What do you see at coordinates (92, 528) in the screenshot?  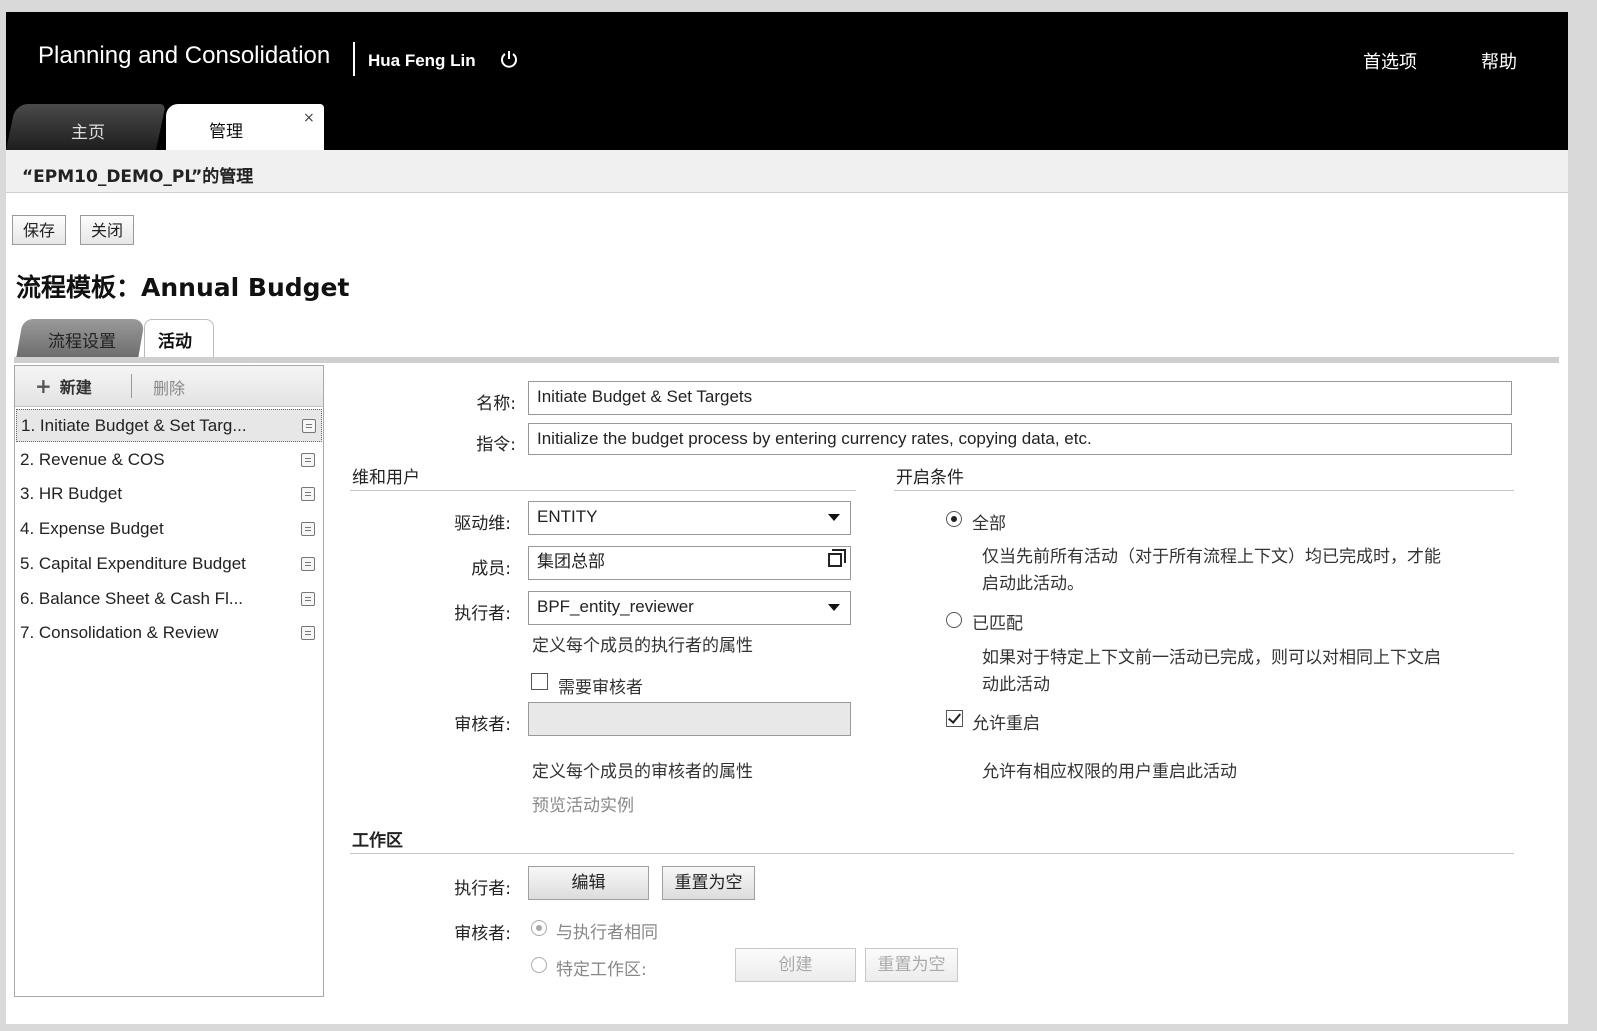 I see `activity-item-label: 4. Expense Budget` at bounding box center [92, 528].